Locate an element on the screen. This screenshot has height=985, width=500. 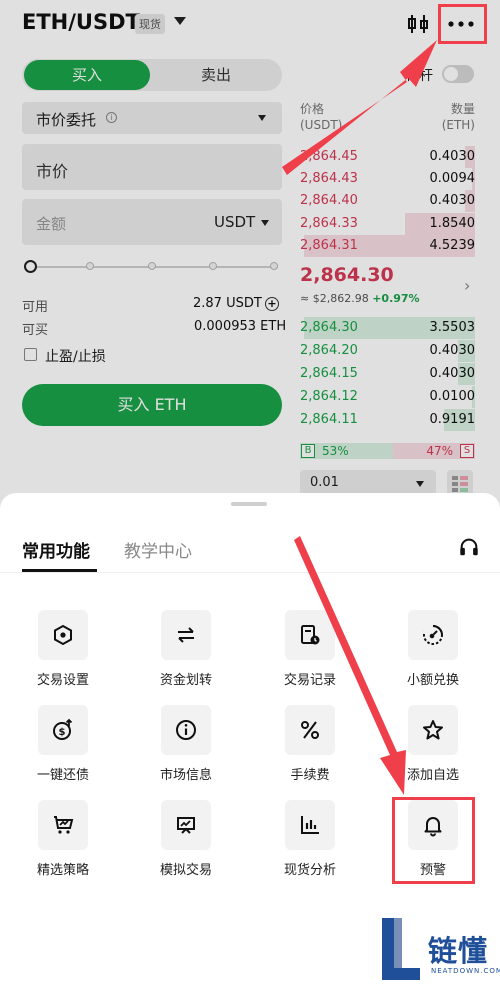
item-trade-records: 交易记录 is located at coordinates (310, 650).